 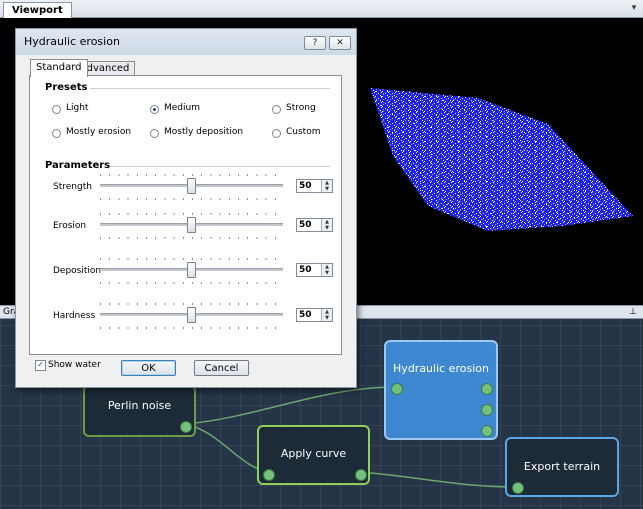 I want to click on deposition-input: 50 ▲ ▼, so click(x=314, y=270).